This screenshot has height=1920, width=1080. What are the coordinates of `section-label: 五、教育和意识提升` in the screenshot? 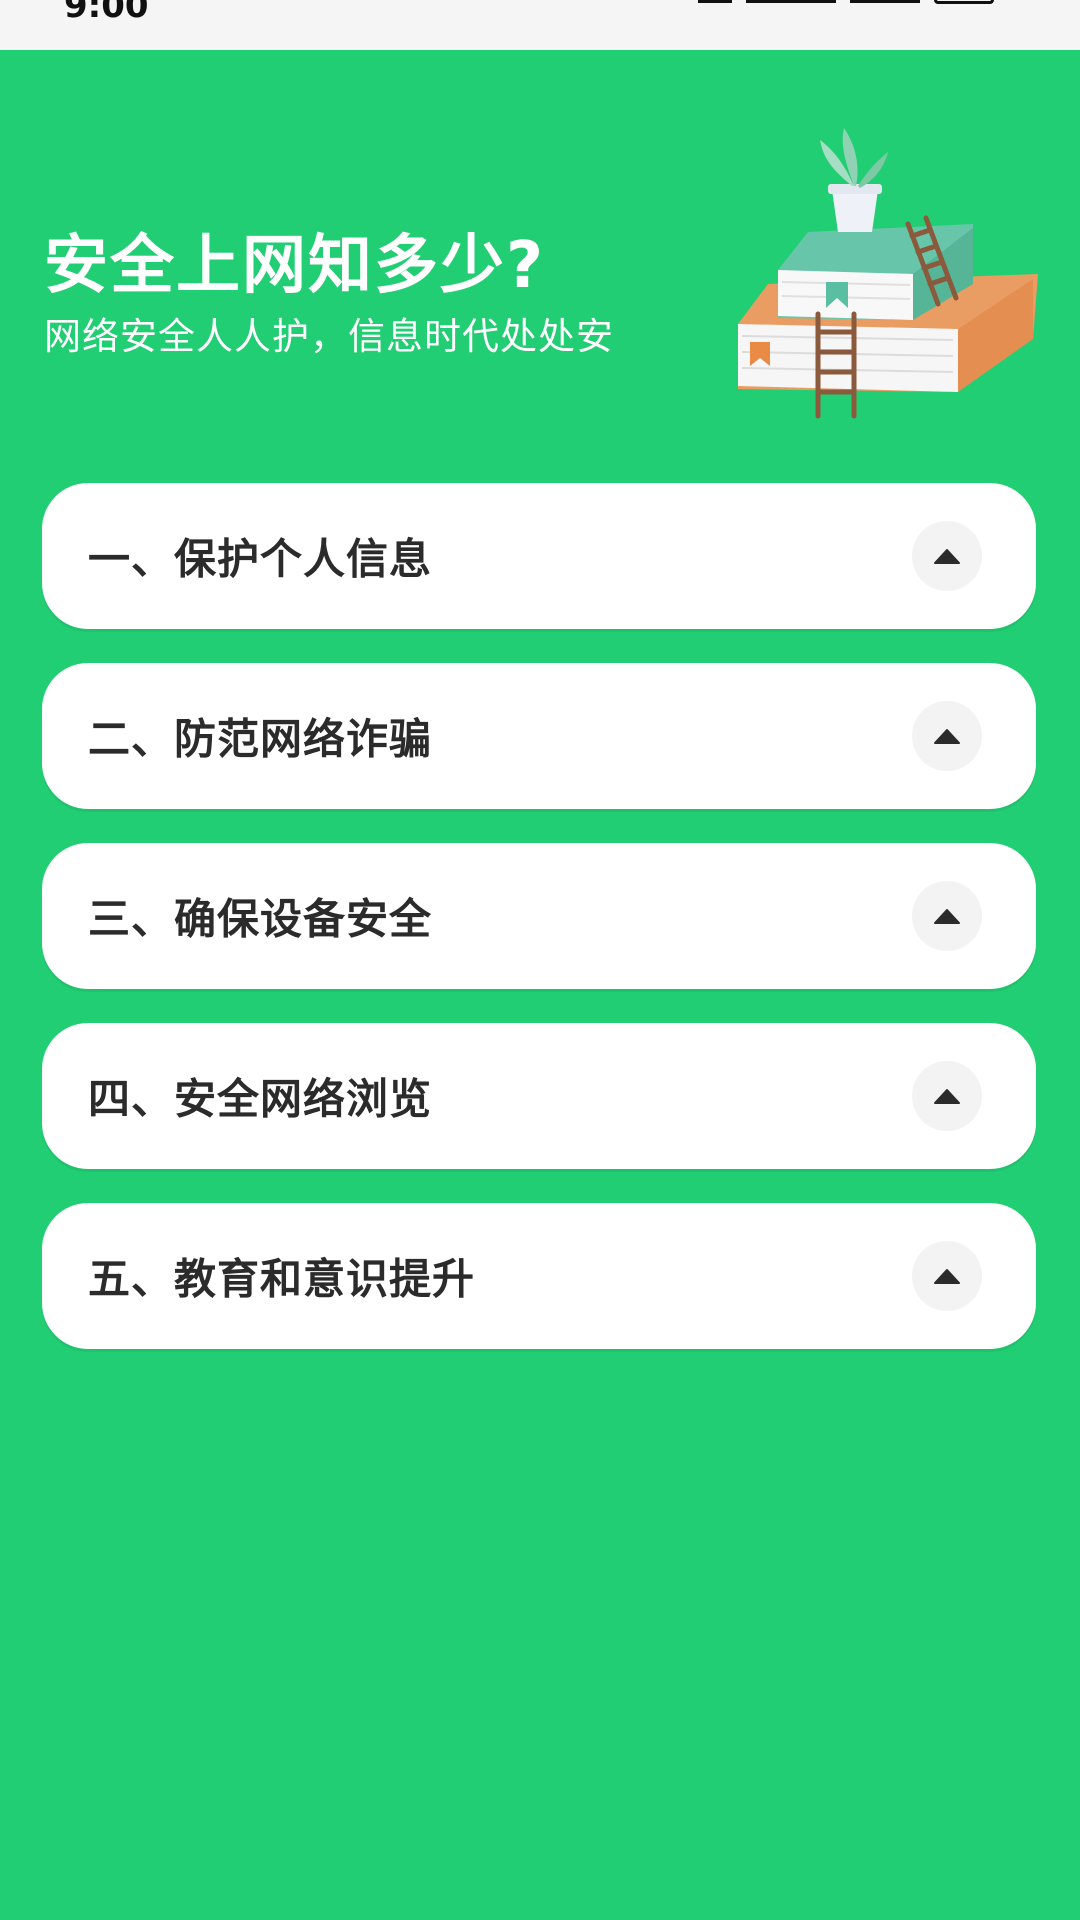 It's located at (282, 1279).